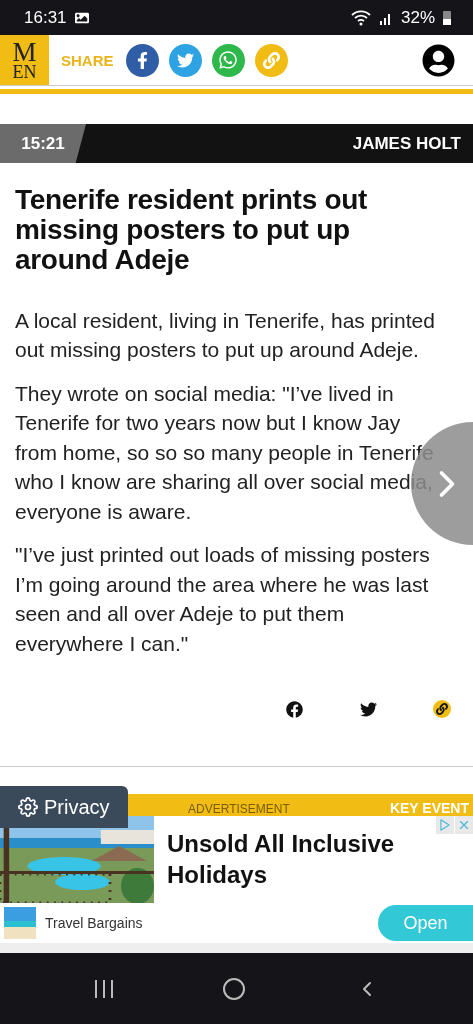  I want to click on status-time: 16:31, so click(45, 17).